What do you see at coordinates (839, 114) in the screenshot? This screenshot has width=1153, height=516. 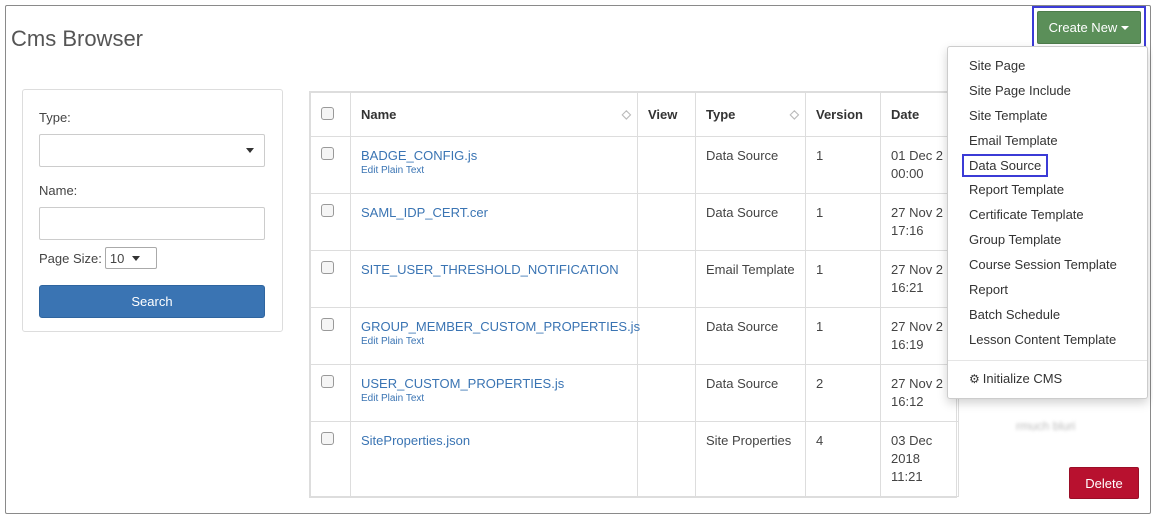 I see `column-version-label: Version` at bounding box center [839, 114].